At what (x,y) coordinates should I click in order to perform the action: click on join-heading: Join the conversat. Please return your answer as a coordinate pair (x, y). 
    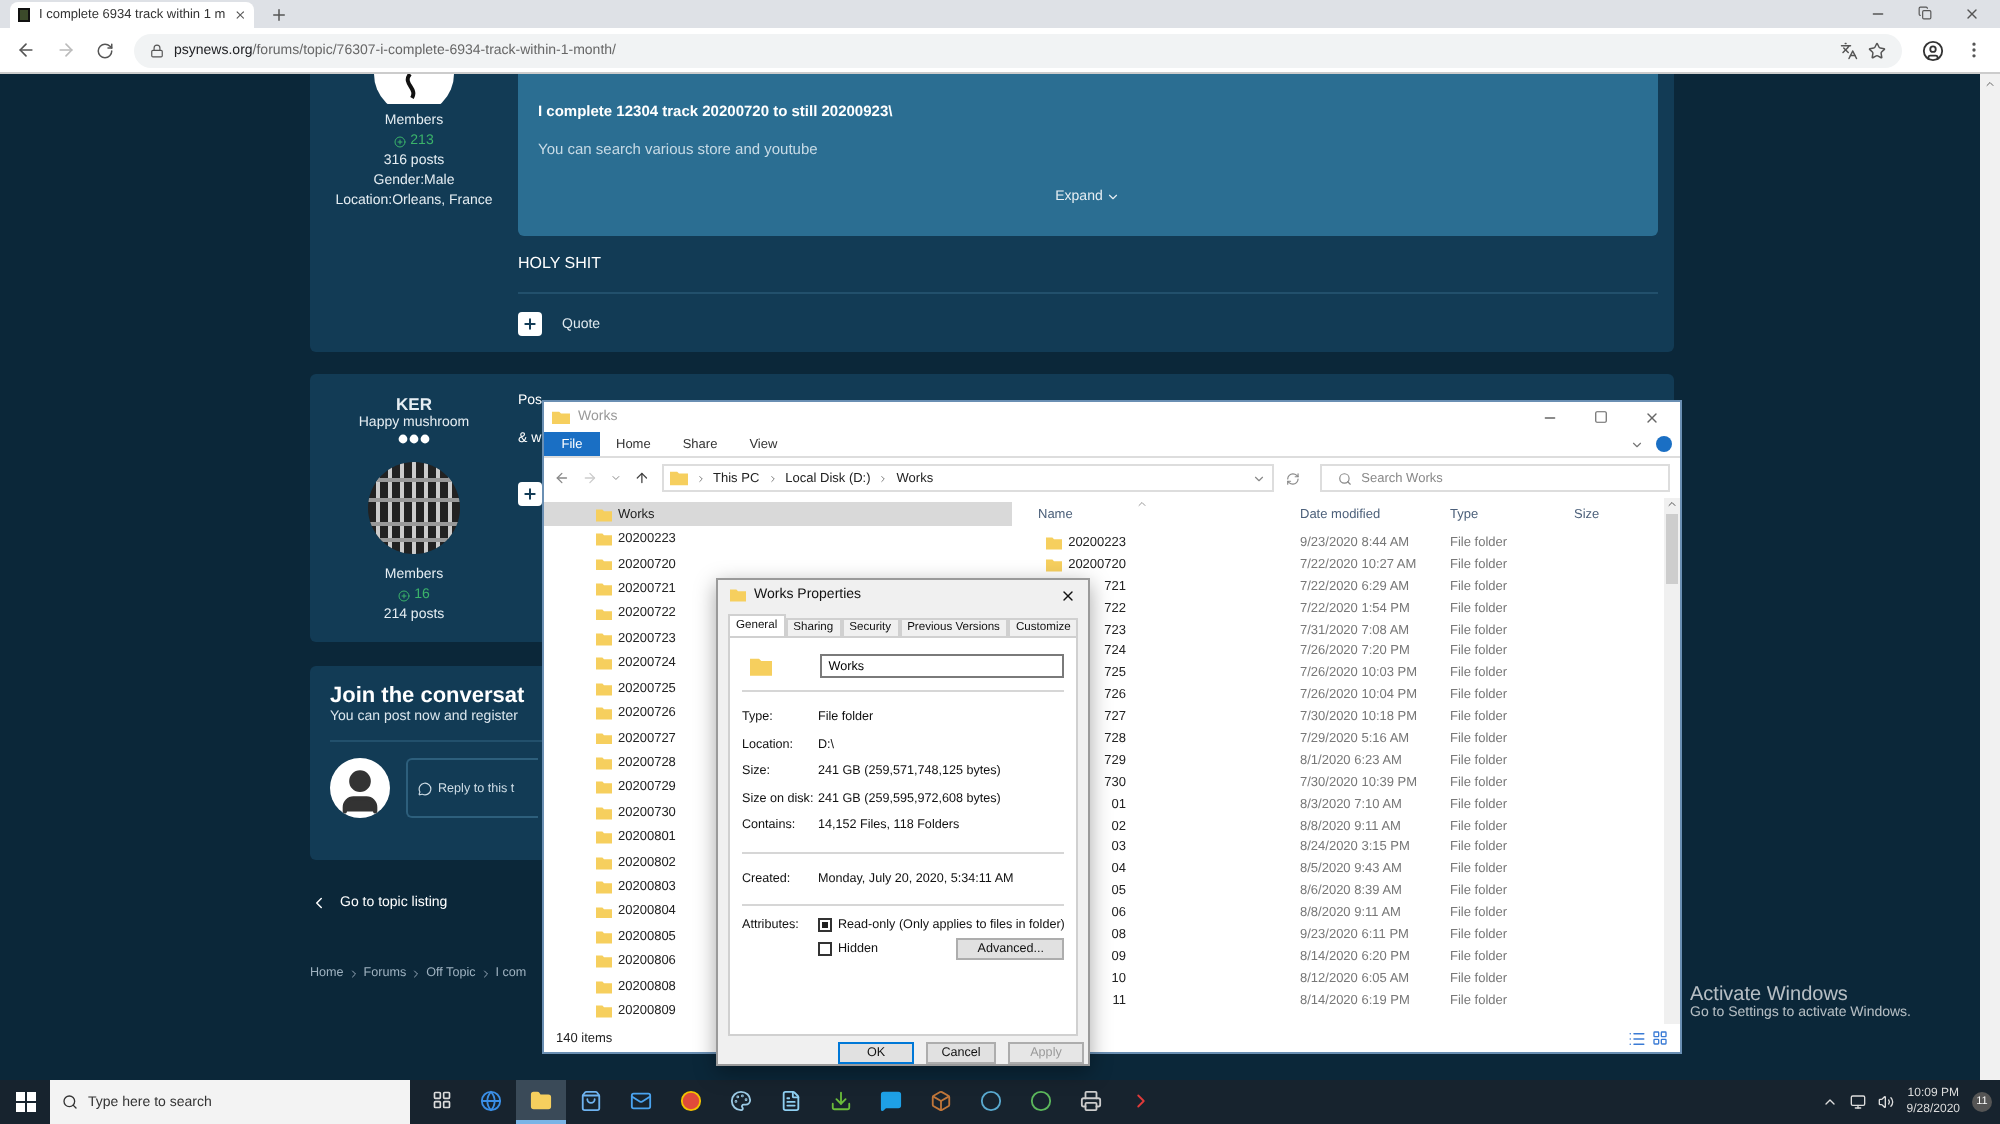
    Looking at the image, I should click on (427, 696).